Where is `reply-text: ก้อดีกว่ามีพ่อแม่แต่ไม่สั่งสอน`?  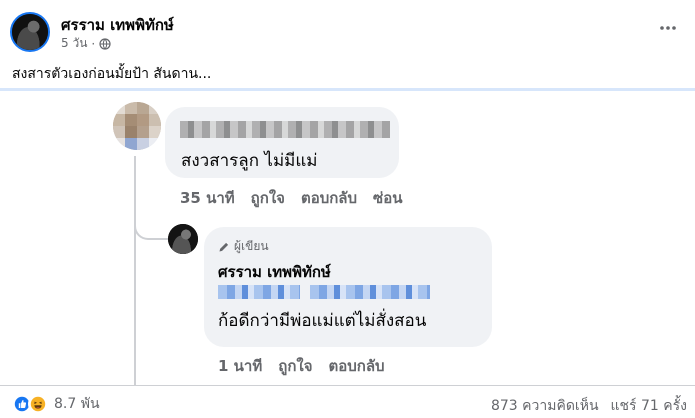 reply-text: ก้อดีกว่ามีพ่อแม่แต่ไม่สั่งสอน is located at coordinates (322, 321).